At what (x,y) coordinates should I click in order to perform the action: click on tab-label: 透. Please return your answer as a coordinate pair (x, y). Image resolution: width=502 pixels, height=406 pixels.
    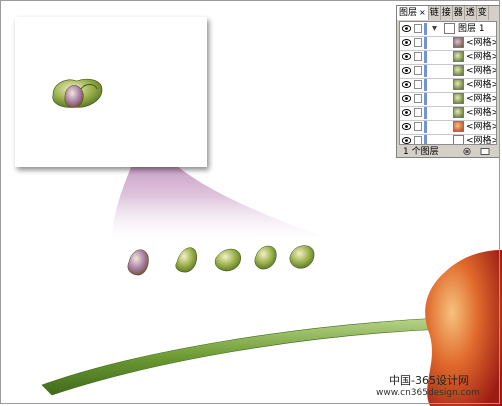
    Looking at the image, I should click on (470, 13).